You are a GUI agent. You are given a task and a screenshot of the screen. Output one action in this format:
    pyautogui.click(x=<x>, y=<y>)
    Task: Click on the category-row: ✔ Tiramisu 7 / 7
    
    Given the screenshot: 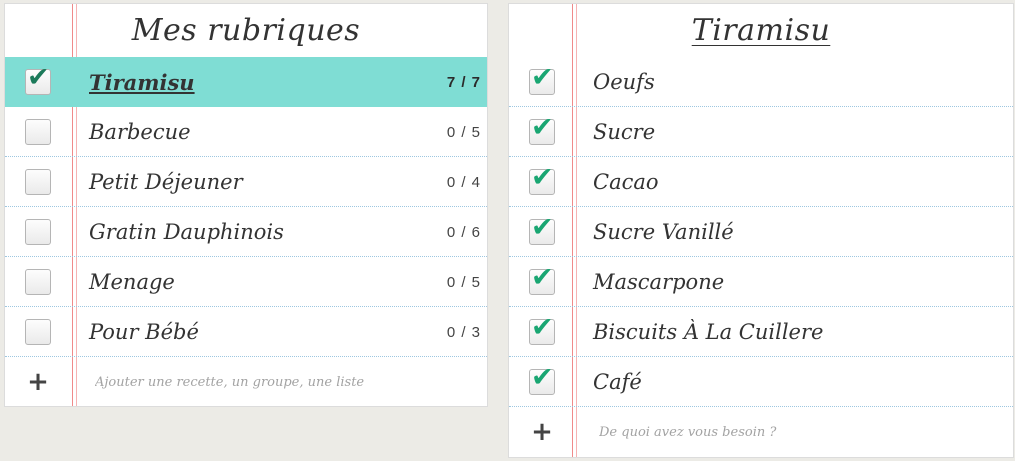 What is the action you would take?
    pyautogui.click(x=246, y=82)
    